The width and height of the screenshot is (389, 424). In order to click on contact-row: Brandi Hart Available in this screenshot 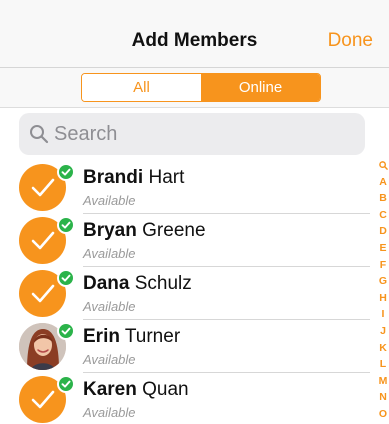, I will do `click(185, 187)`.